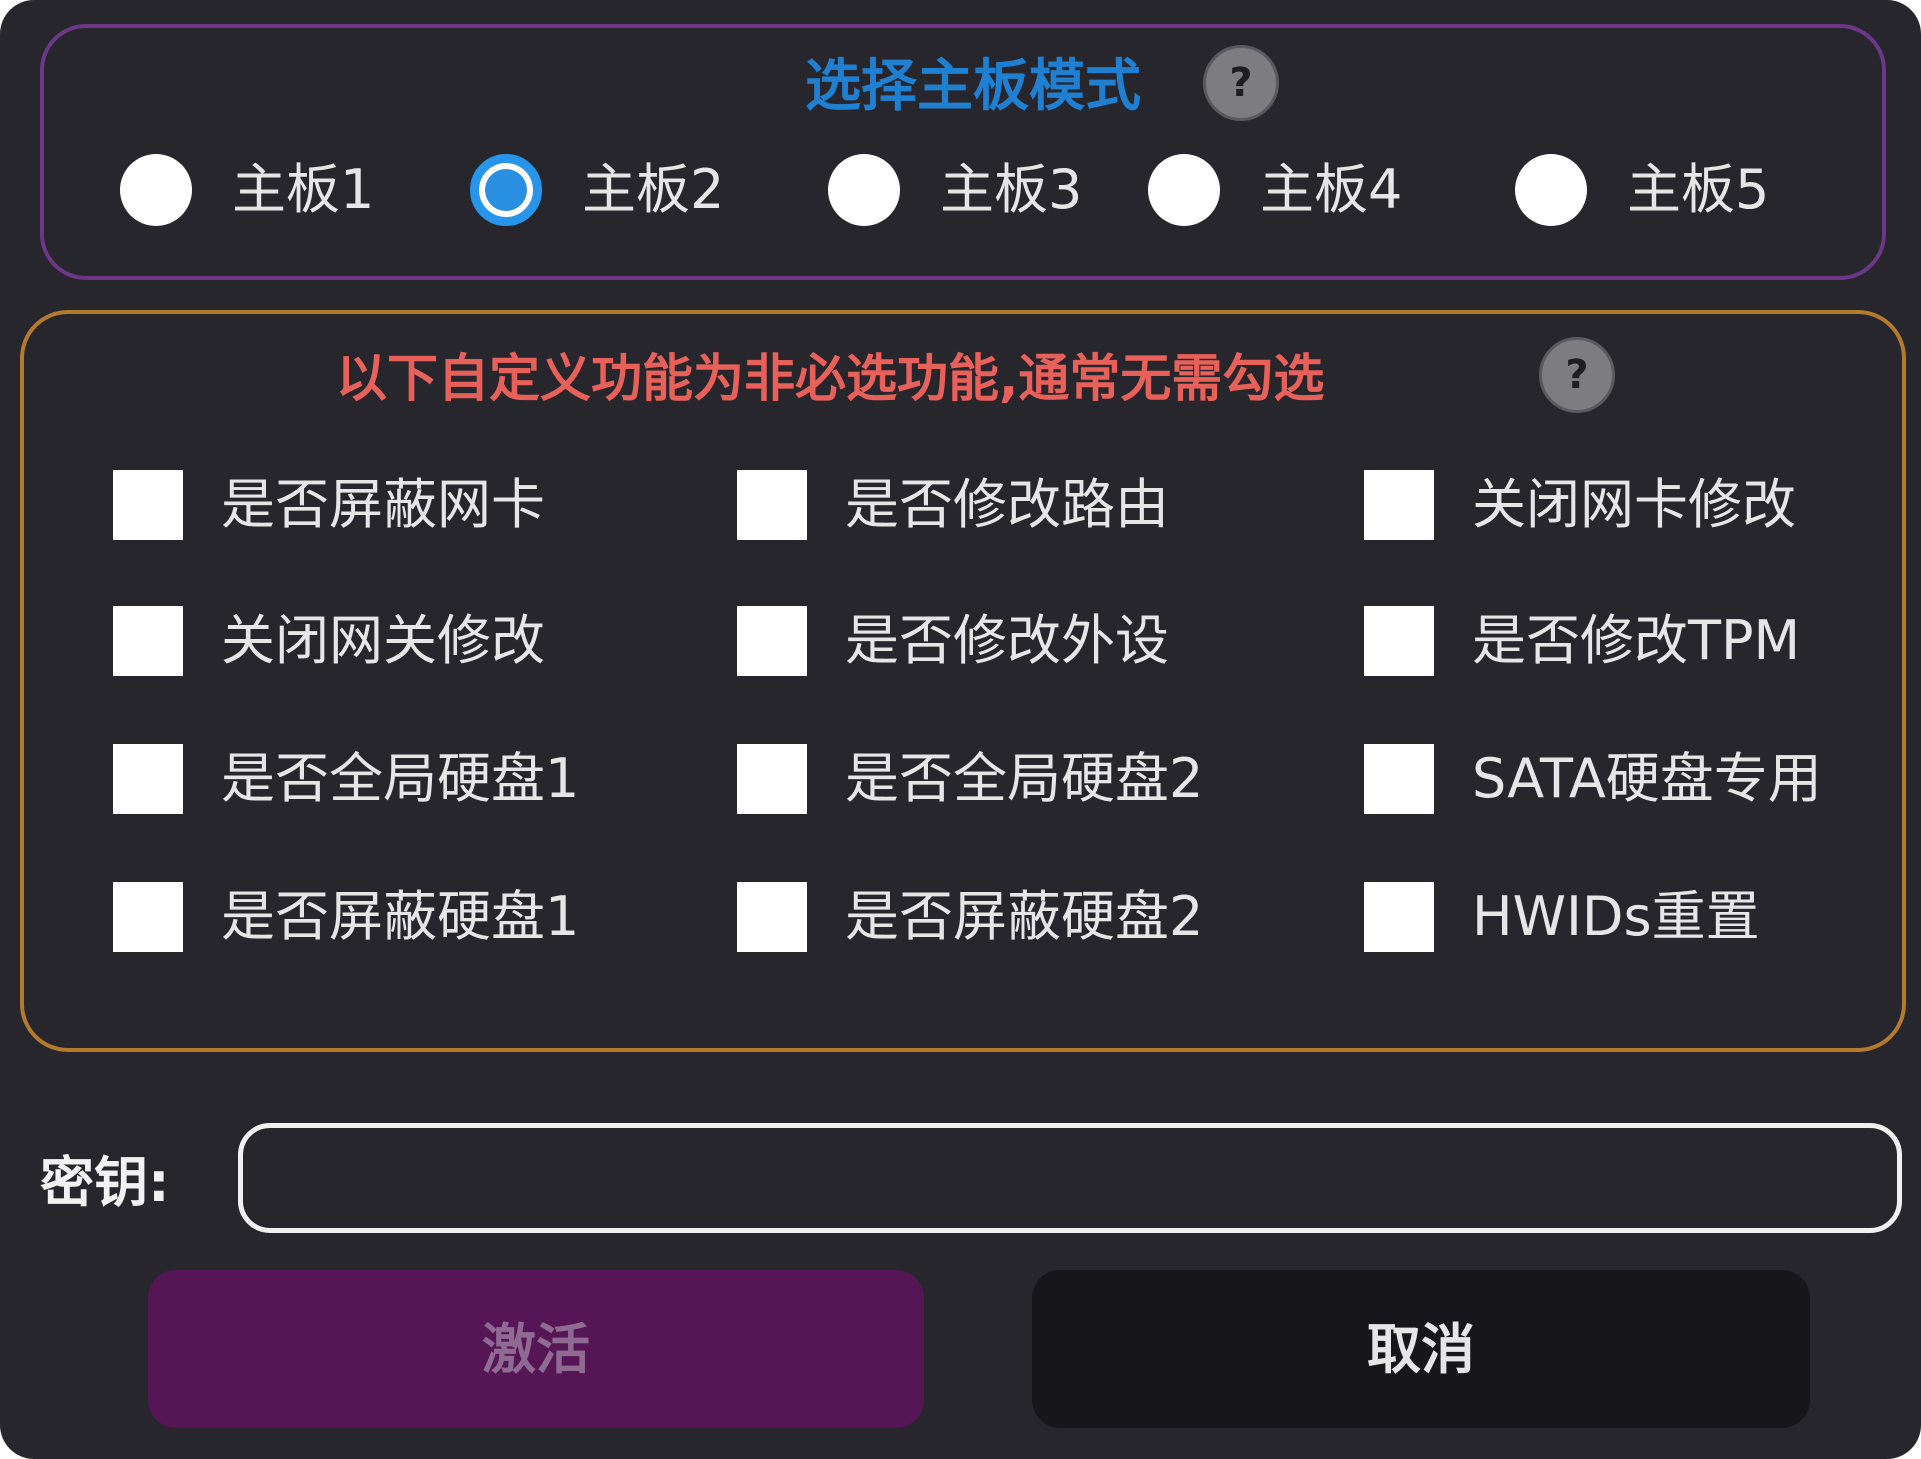 The width and height of the screenshot is (1921, 1459). I want to click on cancel-button: 取消, so click(1421, 1349).